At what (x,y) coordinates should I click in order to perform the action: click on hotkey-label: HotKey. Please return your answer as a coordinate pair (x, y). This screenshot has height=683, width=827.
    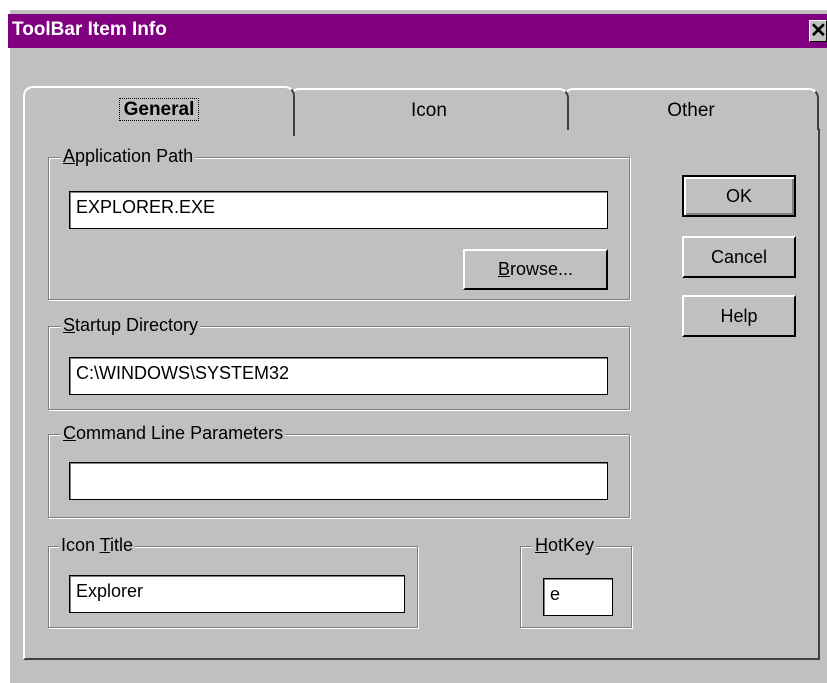
    Looking at the image, I should click on (565, 545).